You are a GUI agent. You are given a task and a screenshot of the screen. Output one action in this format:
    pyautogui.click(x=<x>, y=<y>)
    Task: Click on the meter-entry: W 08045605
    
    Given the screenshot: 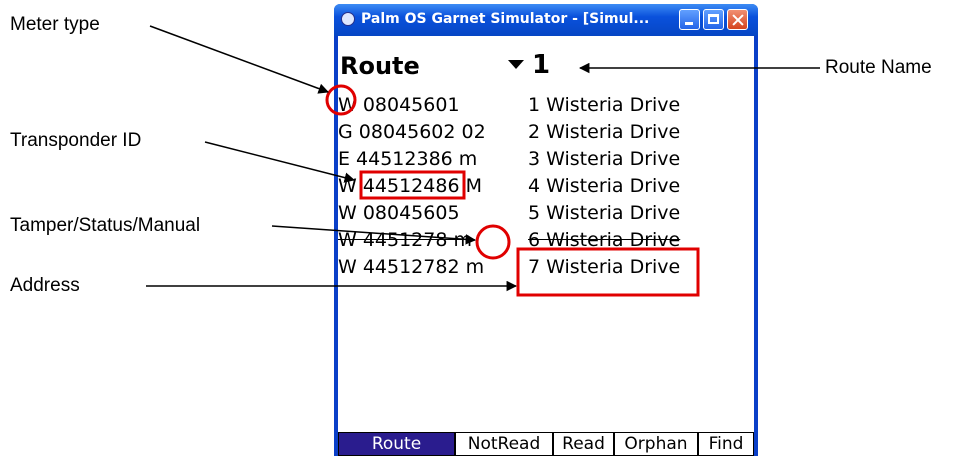 What is the action you would take?
    pyautogui.click(x=399, y=213)
    